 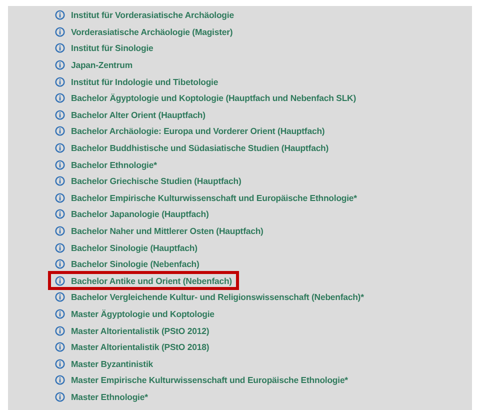 I want to click on program-link: Bachelor Griechische Studien (Hauptfach), so click(x=156, y=181).